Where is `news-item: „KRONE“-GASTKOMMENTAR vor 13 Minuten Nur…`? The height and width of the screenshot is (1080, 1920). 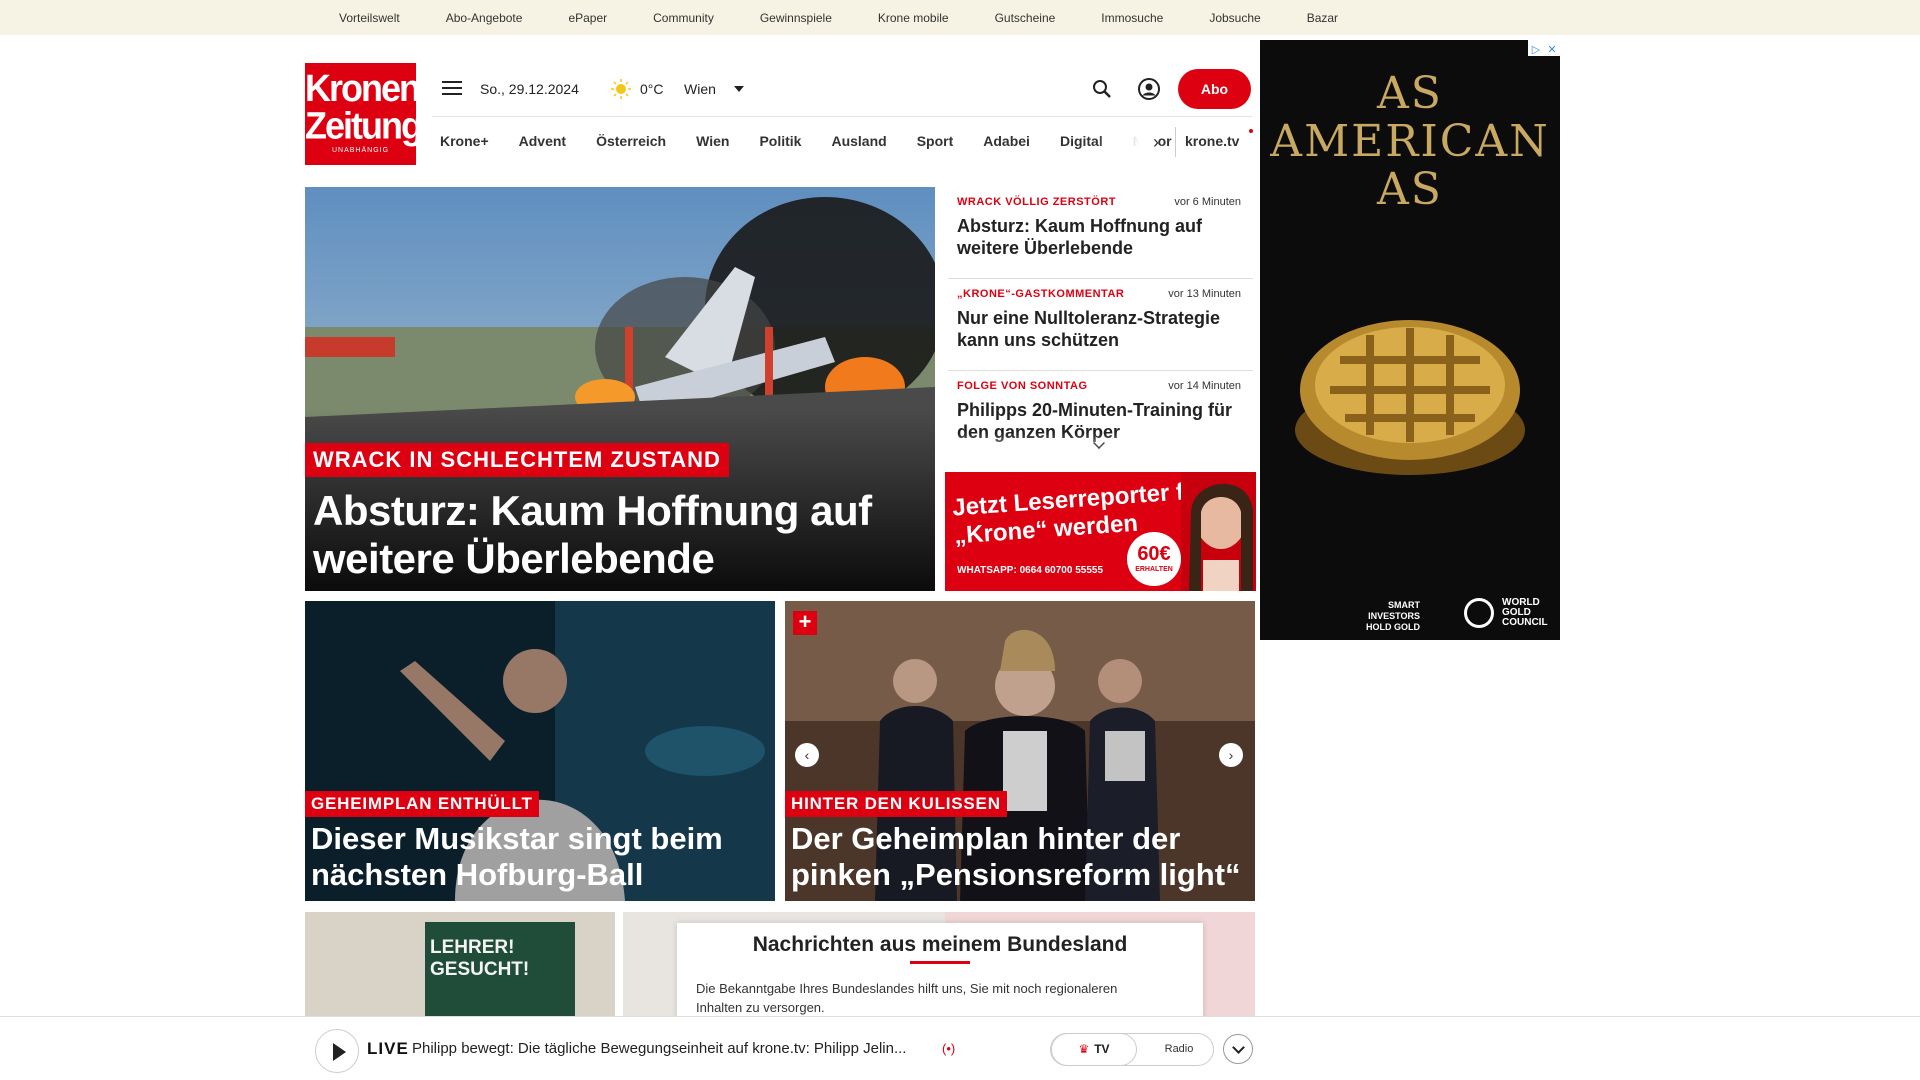 news-item: „KRONE“-GASTKOMMENTAR vor 13 Minuten Nur… is located at coordinates (1100, 325).